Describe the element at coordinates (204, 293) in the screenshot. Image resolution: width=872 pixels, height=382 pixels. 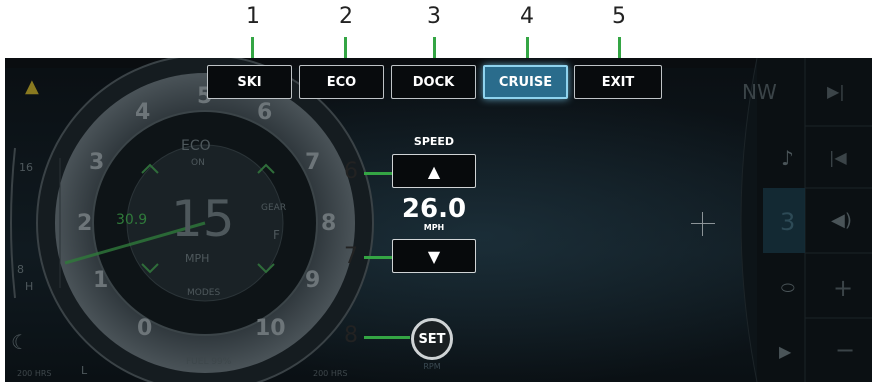
I see `gauge-modes-label: MODES` at that location.